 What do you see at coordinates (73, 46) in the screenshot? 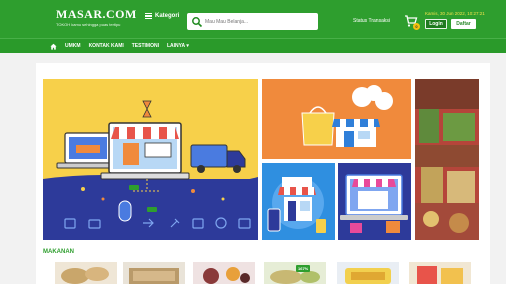
I see `nav-item-umkm: UMKM` at bounding box center [73, 46].